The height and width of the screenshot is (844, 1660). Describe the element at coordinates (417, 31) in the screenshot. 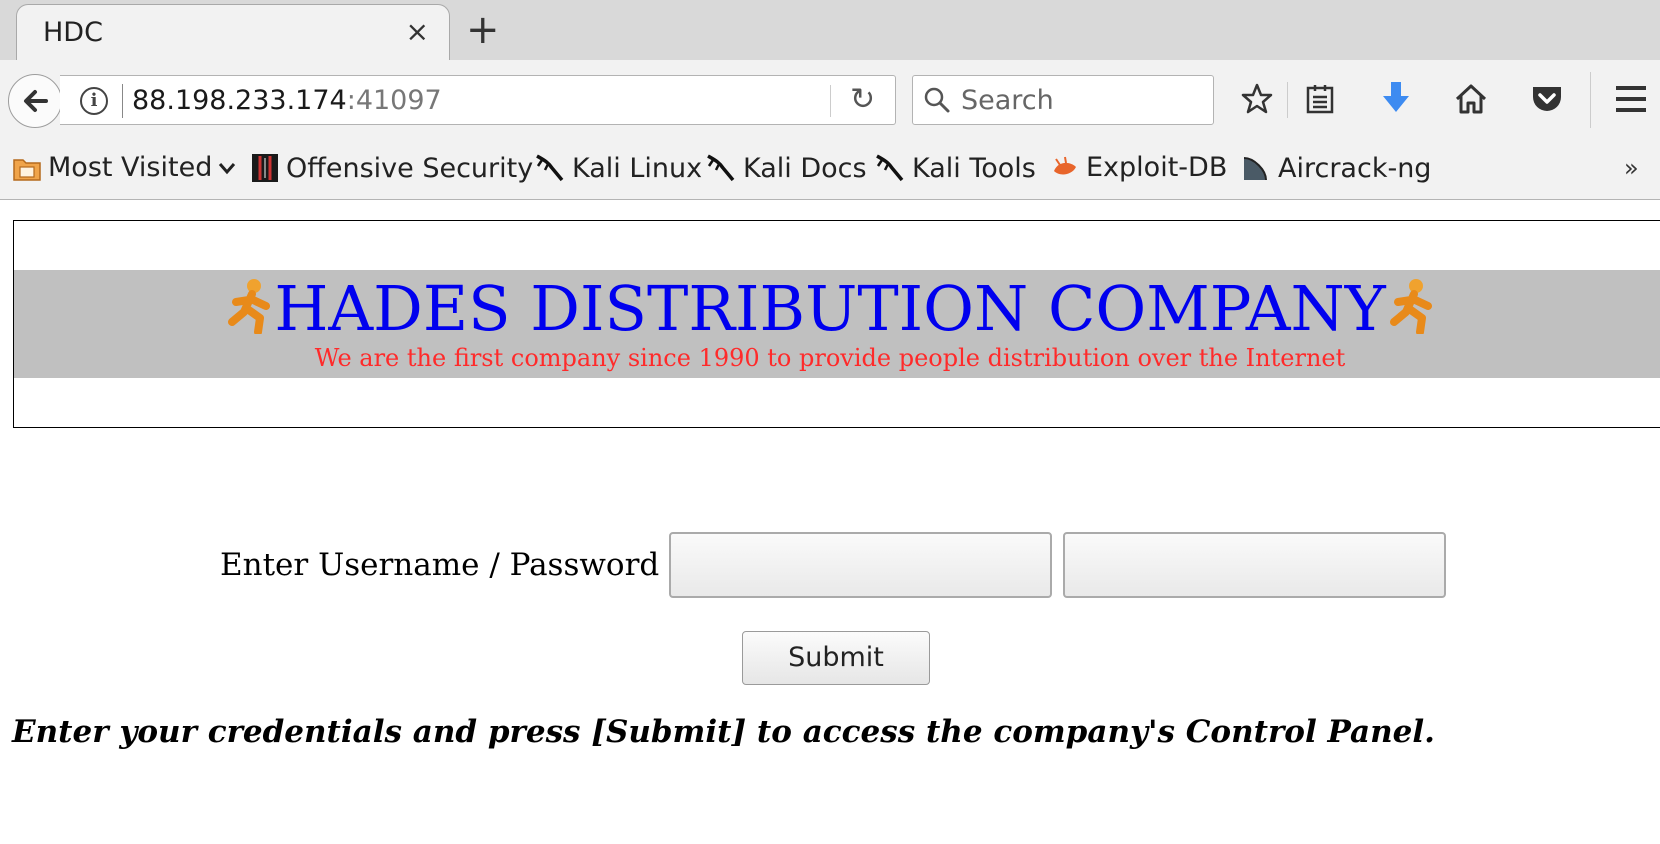

I see `close-tab-icon: ×` at that location.